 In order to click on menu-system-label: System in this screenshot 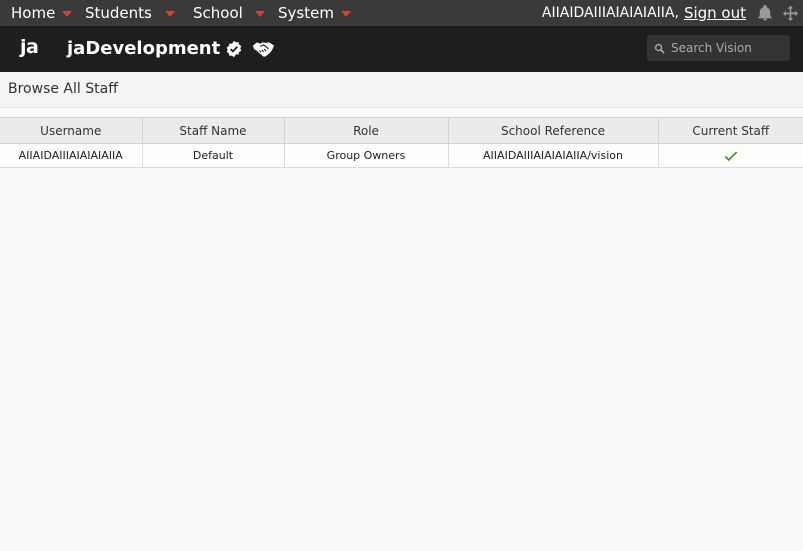, I will do `click(306, 13)`.